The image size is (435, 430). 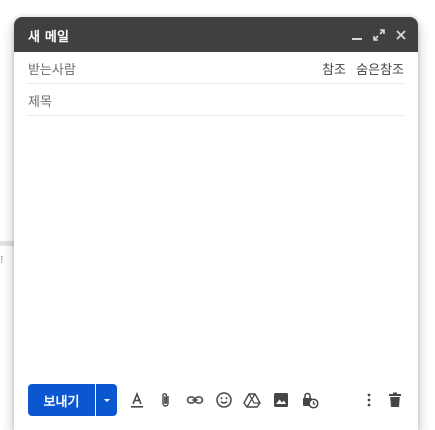 I want to click on confidential-mode-button, so click(x=310, y=400).